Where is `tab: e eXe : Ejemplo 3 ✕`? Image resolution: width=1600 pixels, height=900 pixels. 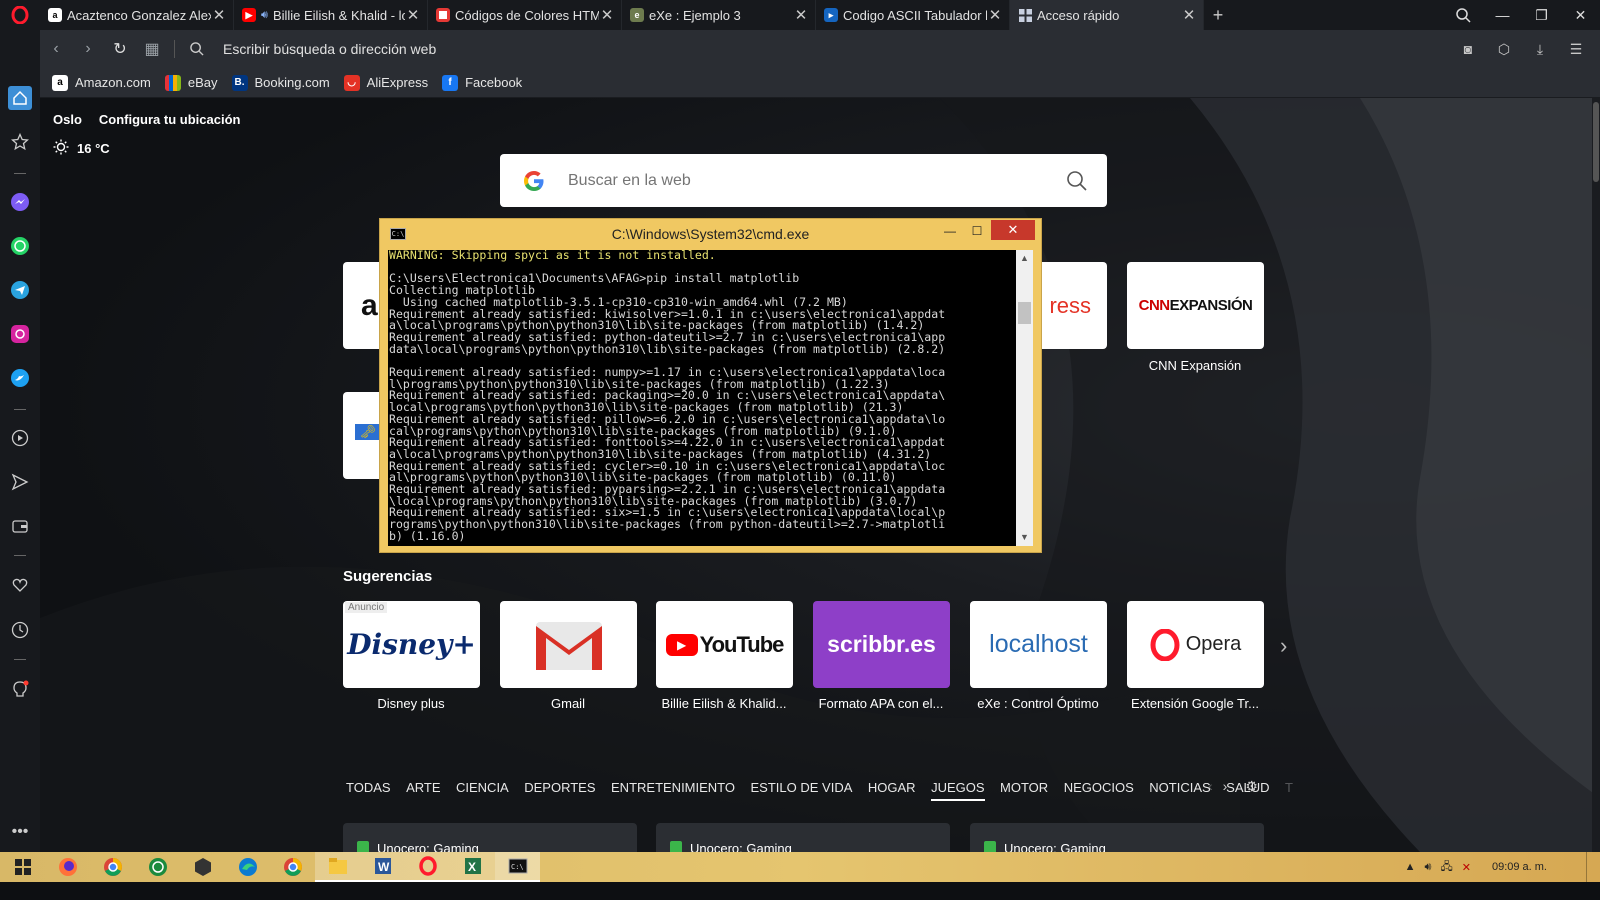 tab: e eXe : Ejemplo 3 ✕ is located at coordinates (719, 15).